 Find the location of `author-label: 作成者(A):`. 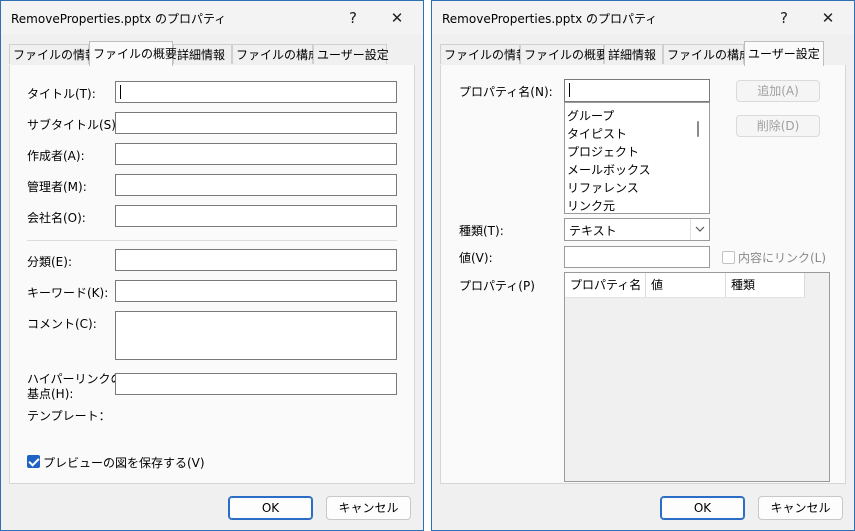

author-label: 作成者(A): is located at coordinates (56, 156).